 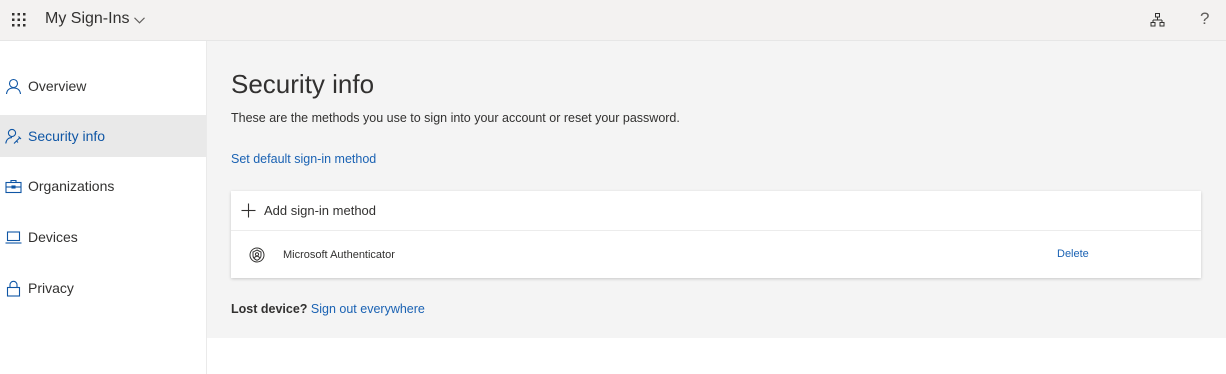 I want to click on method-name: Microsoft Authenticator, so click(x=339, y=254).